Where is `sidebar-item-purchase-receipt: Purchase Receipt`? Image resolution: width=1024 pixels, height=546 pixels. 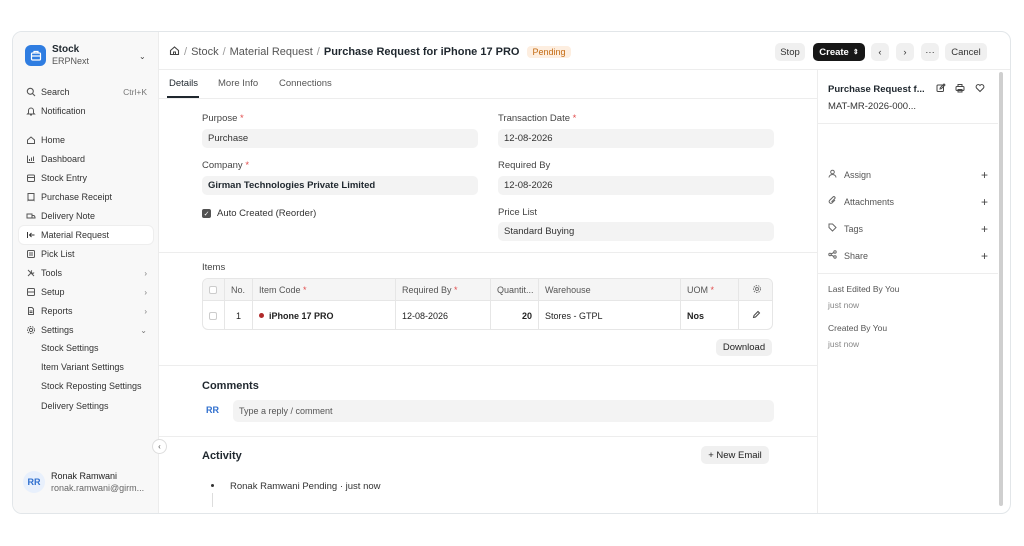 sidebar-item-purchase-receipt: Purchase Receipt is located at coordinates (86, 197).